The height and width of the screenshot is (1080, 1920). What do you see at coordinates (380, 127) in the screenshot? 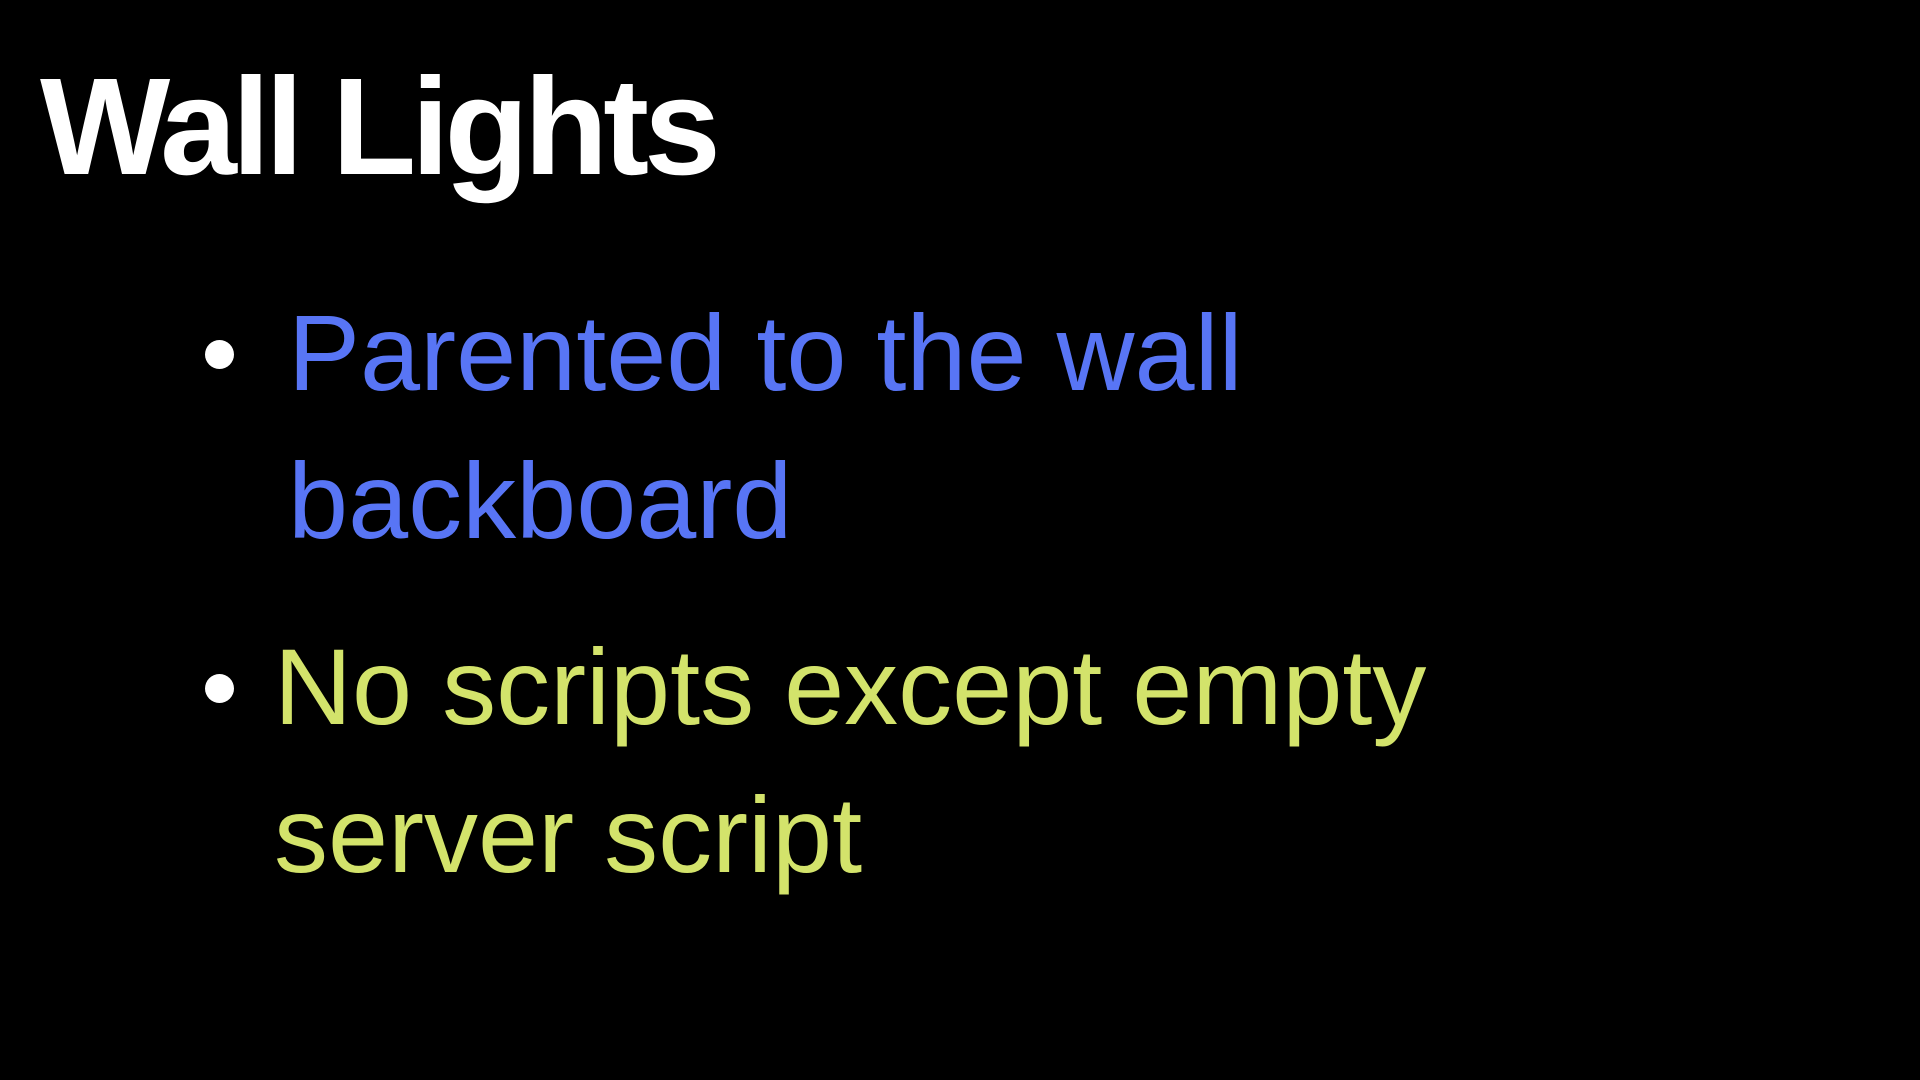
I see `slide-title: Wall Lights` at bounding box center [380, 127].